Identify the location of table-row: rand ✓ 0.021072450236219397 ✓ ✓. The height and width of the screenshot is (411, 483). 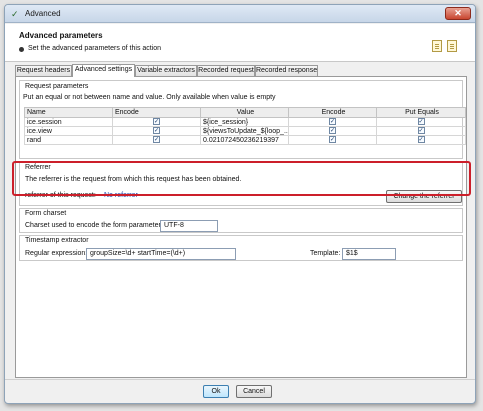
(245, 140).